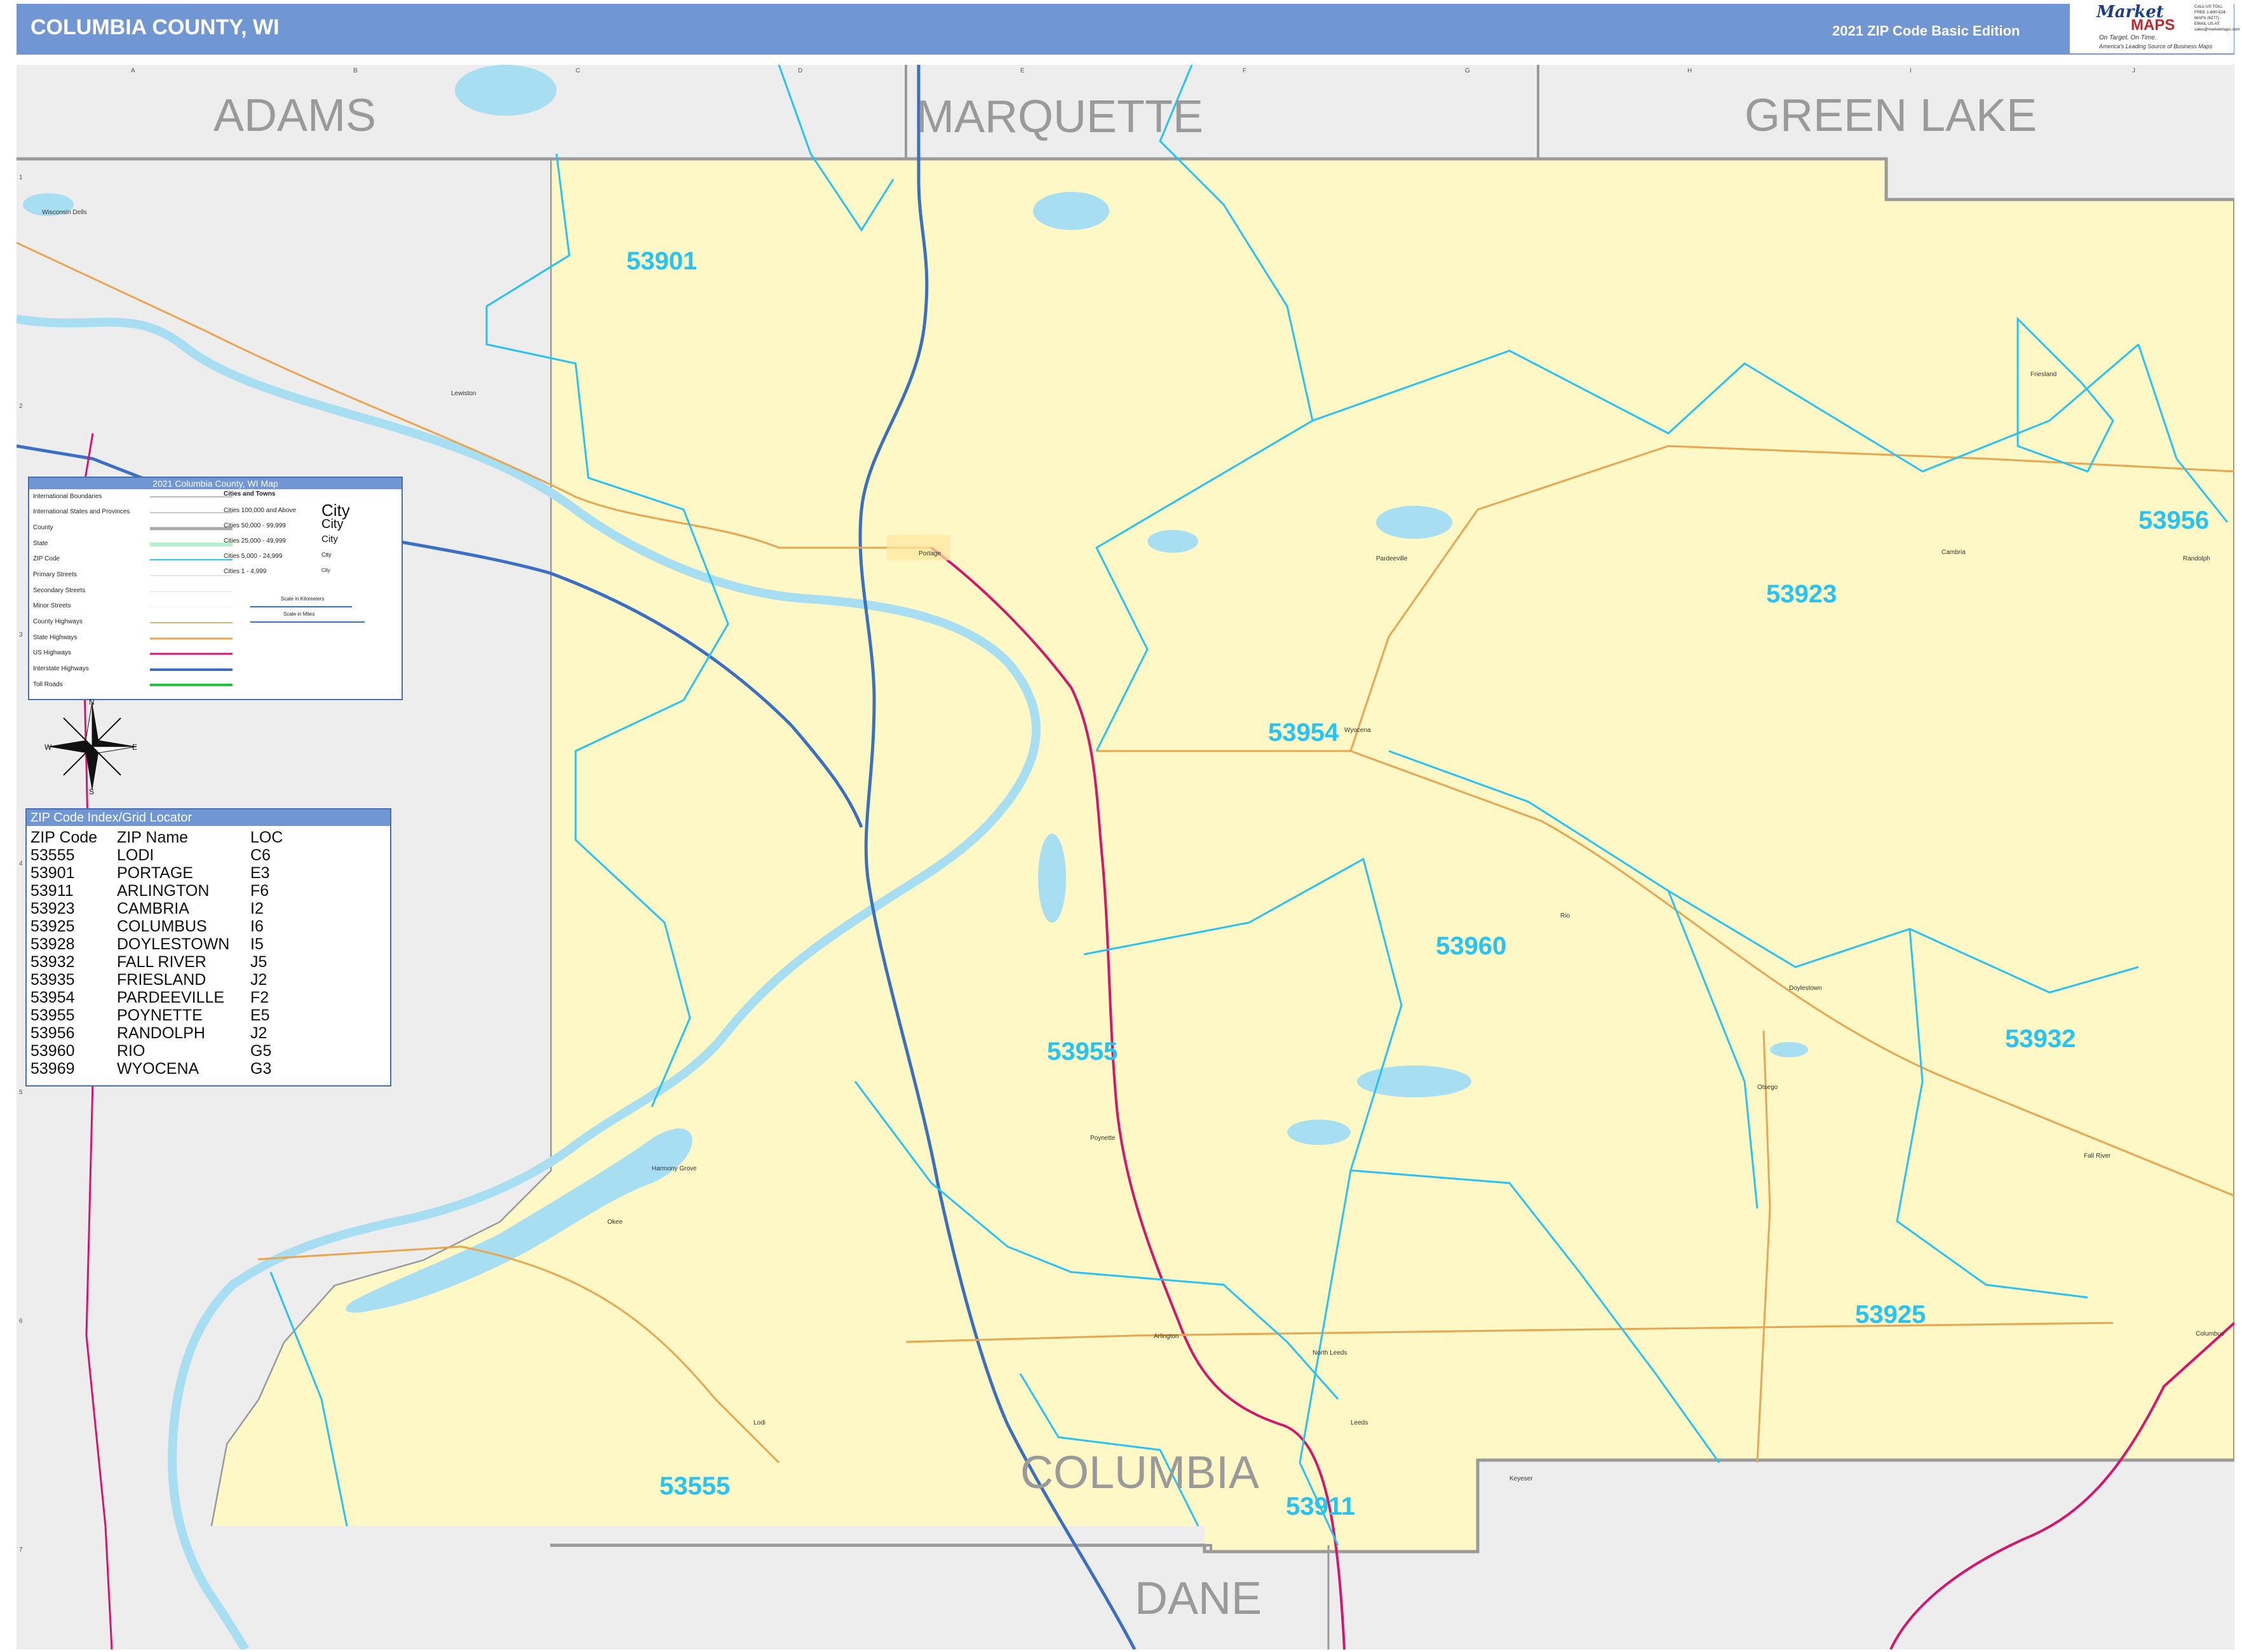 This screenshot has height=1652, width=2242. What do you see at coordinates (259, 997) in the screenshot?
I see `zip-loc: F2` at bounding box center [259, 997].